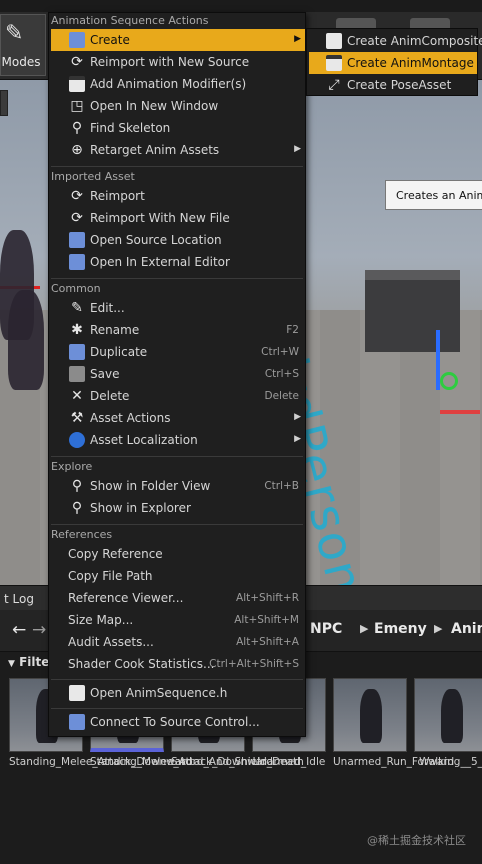 Image resolution: width=482 pixels, height=864 pixels. I want to click on submenu-item-create-anim-composite: Create AnimComposite, so click(395, 41).